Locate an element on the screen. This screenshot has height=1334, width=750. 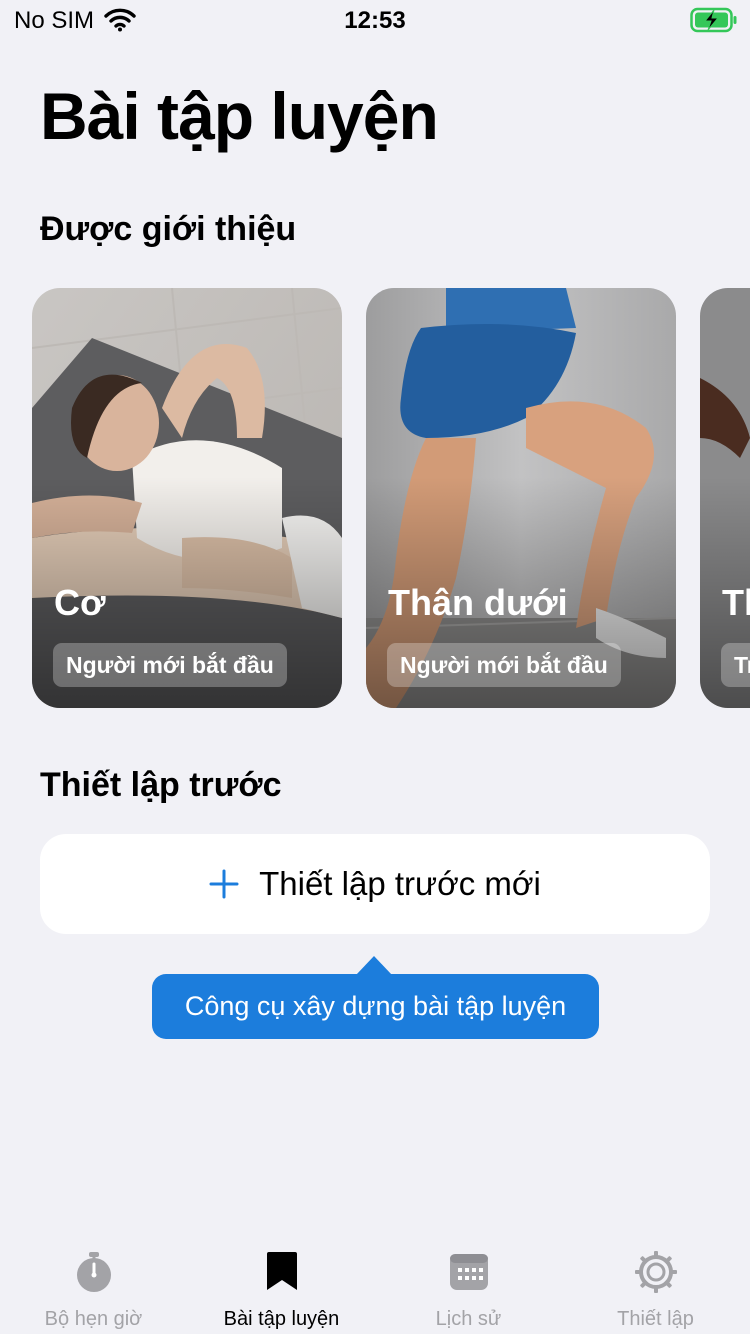
tooltip-arrow is located at coordinates (374, 965).